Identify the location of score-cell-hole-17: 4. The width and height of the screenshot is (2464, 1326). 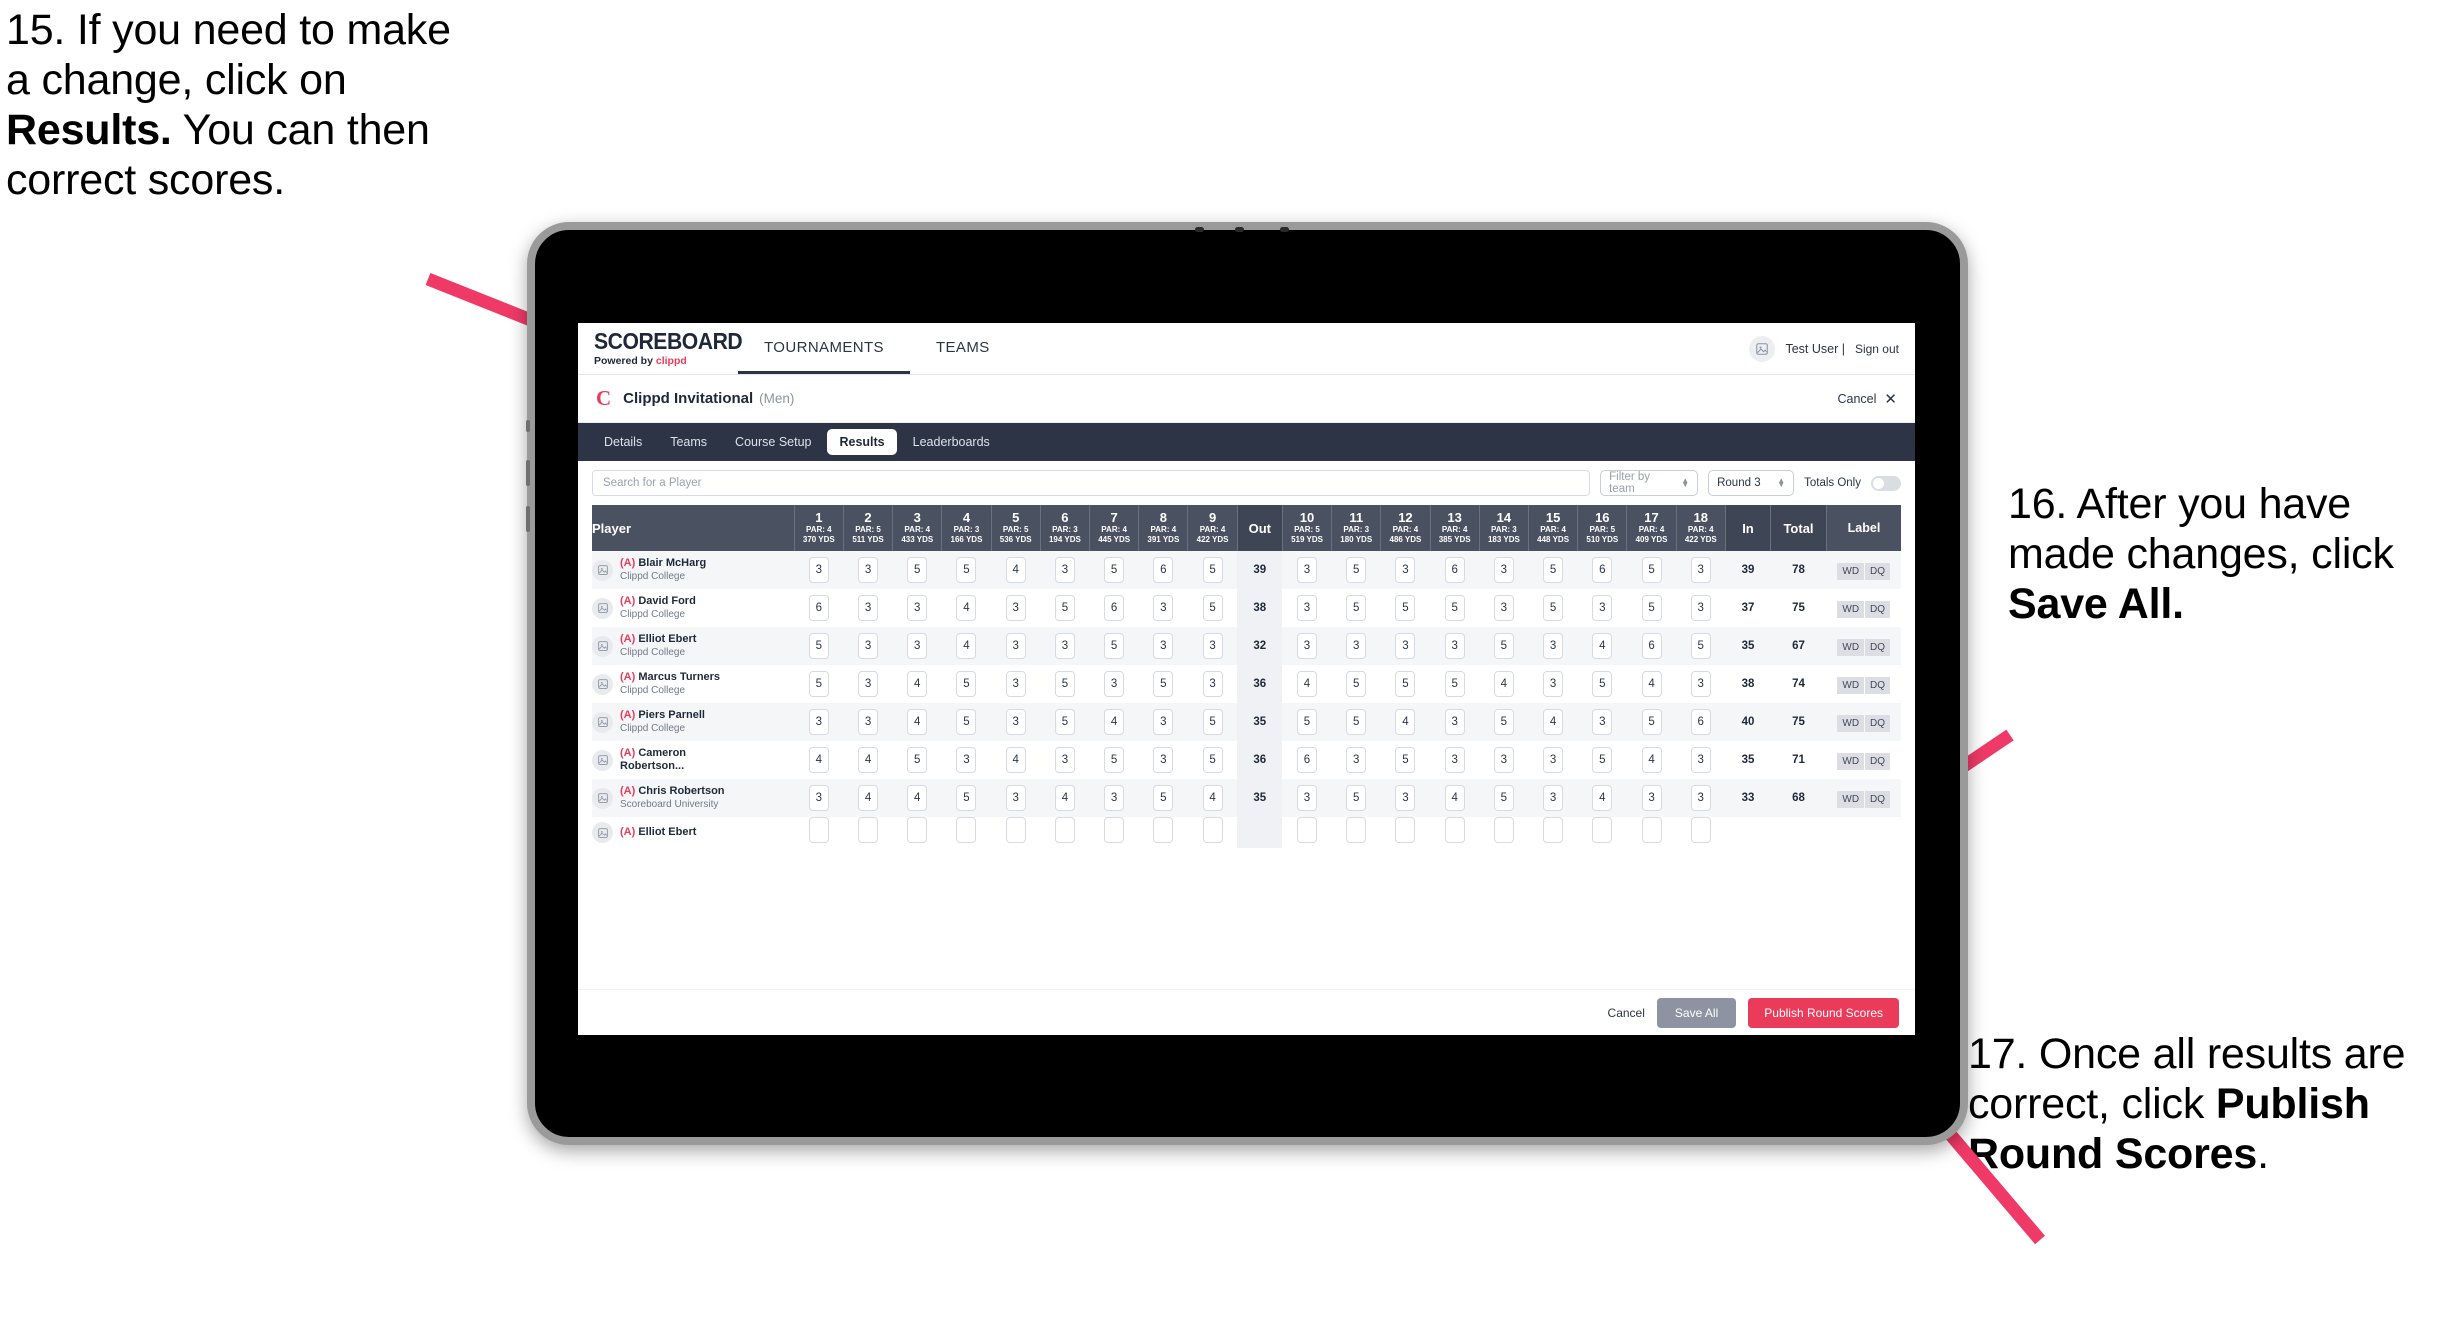
(1651, 684).